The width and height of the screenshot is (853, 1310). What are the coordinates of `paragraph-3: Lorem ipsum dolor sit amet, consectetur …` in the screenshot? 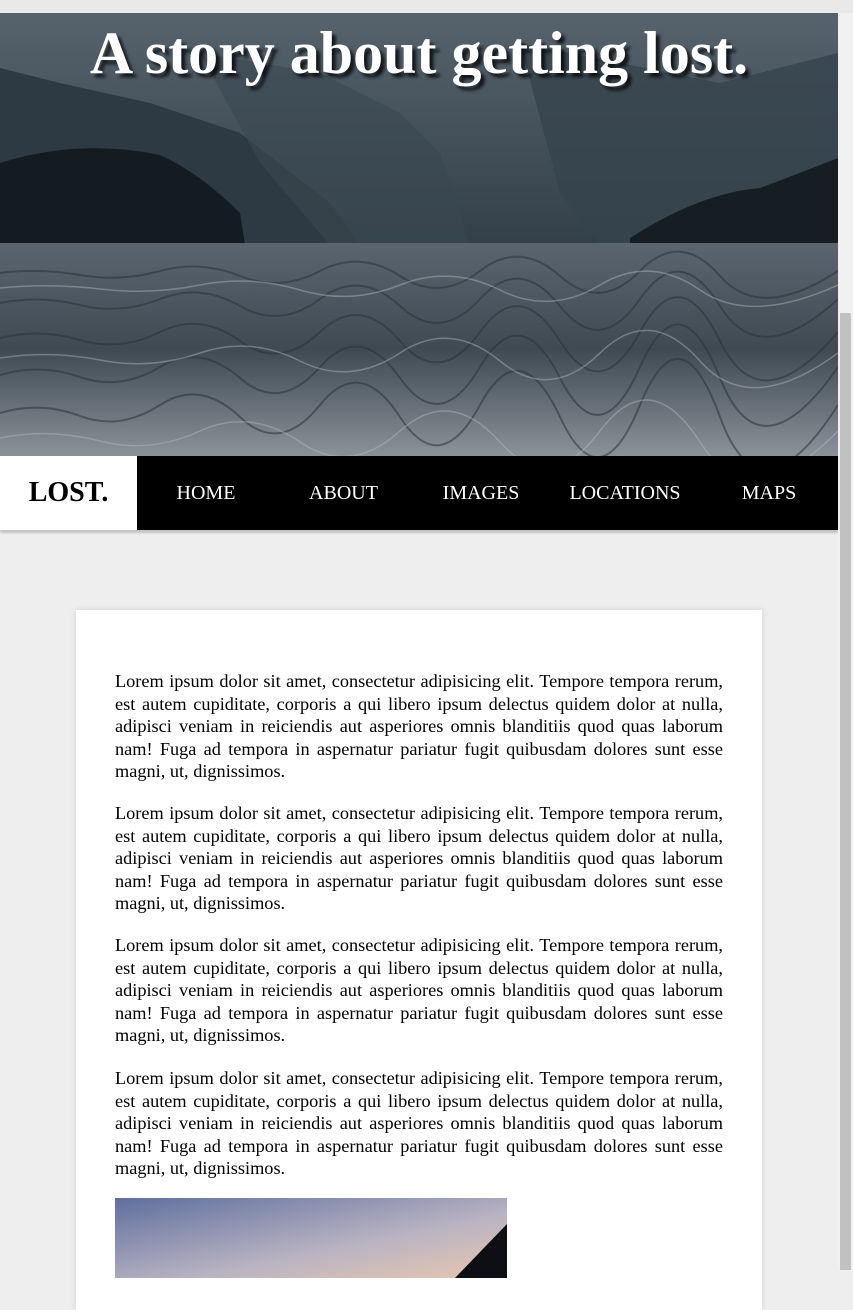 It's located at (419, 990).